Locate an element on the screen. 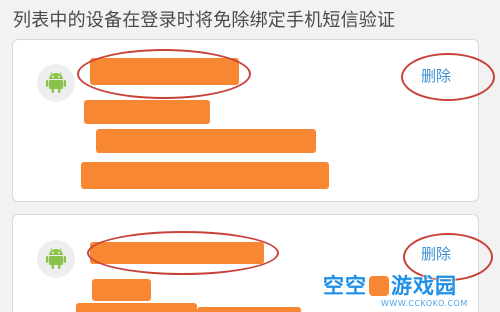 The width and height of the screenshot is (500, 312). watermark-text-before: 空空 is located at coordinates (345, 286).